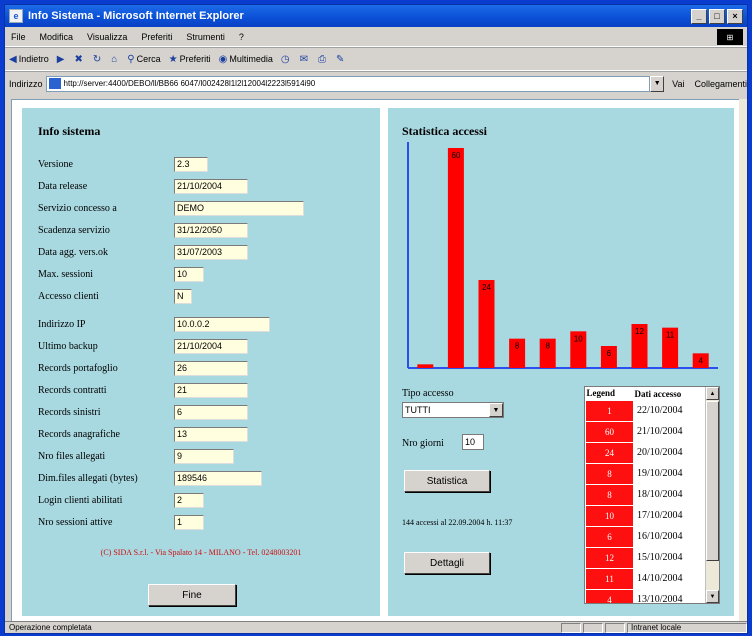 Image resolution: width=752 pixels, height=636 pixels. Describe the element at coordinates (18, 37) in the screenshot. I see `menu-file: File` at that location.